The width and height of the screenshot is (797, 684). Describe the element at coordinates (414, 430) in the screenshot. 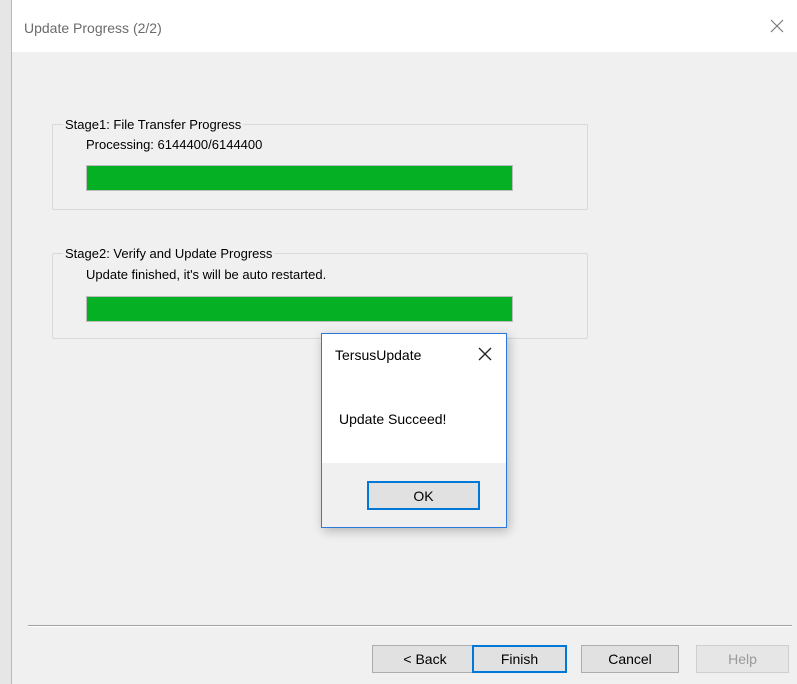

I see `update-success-dialog: TersusUpdate Update Succeed! OK` at that location.